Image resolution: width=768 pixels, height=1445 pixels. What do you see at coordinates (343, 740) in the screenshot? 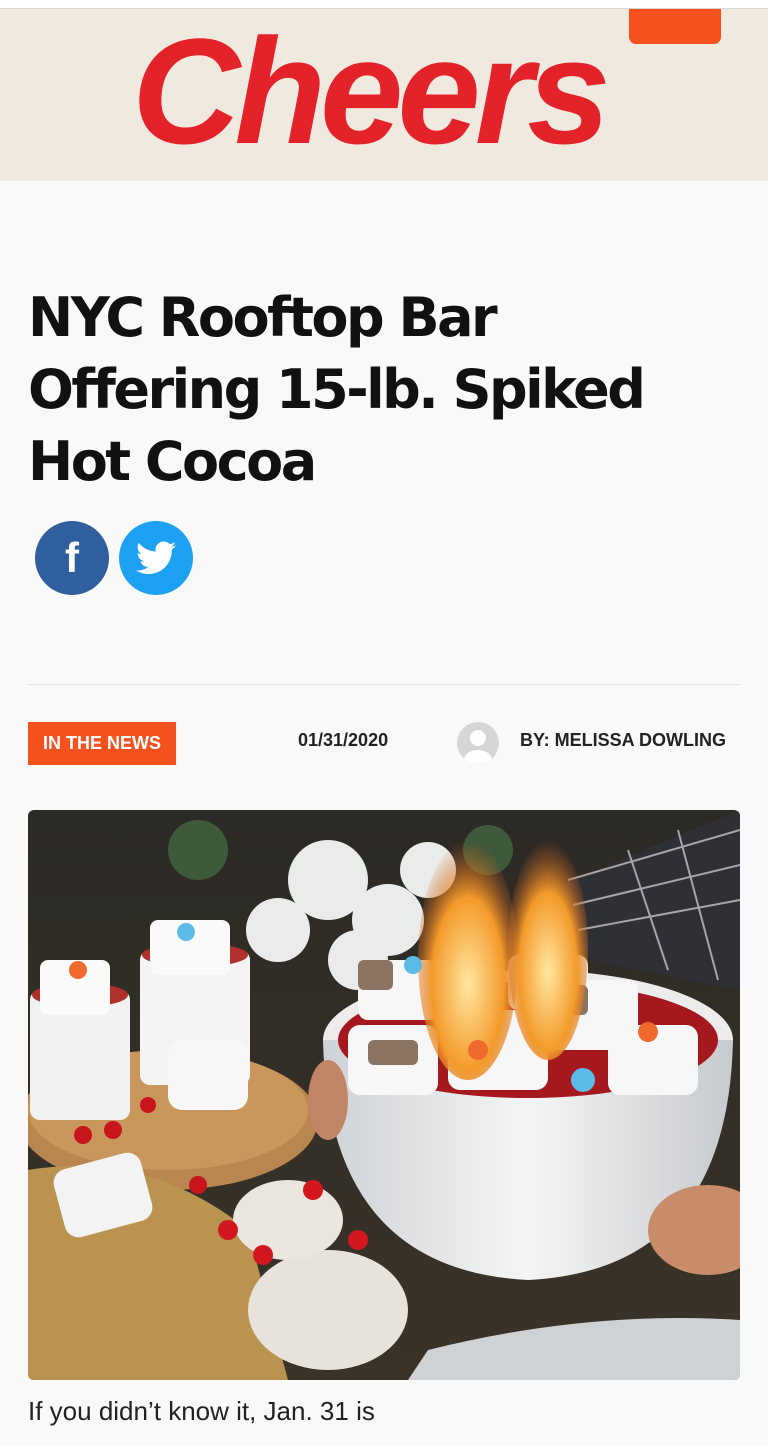
I see `article-date: 01/31/2020` at bounding box center [343, 740].